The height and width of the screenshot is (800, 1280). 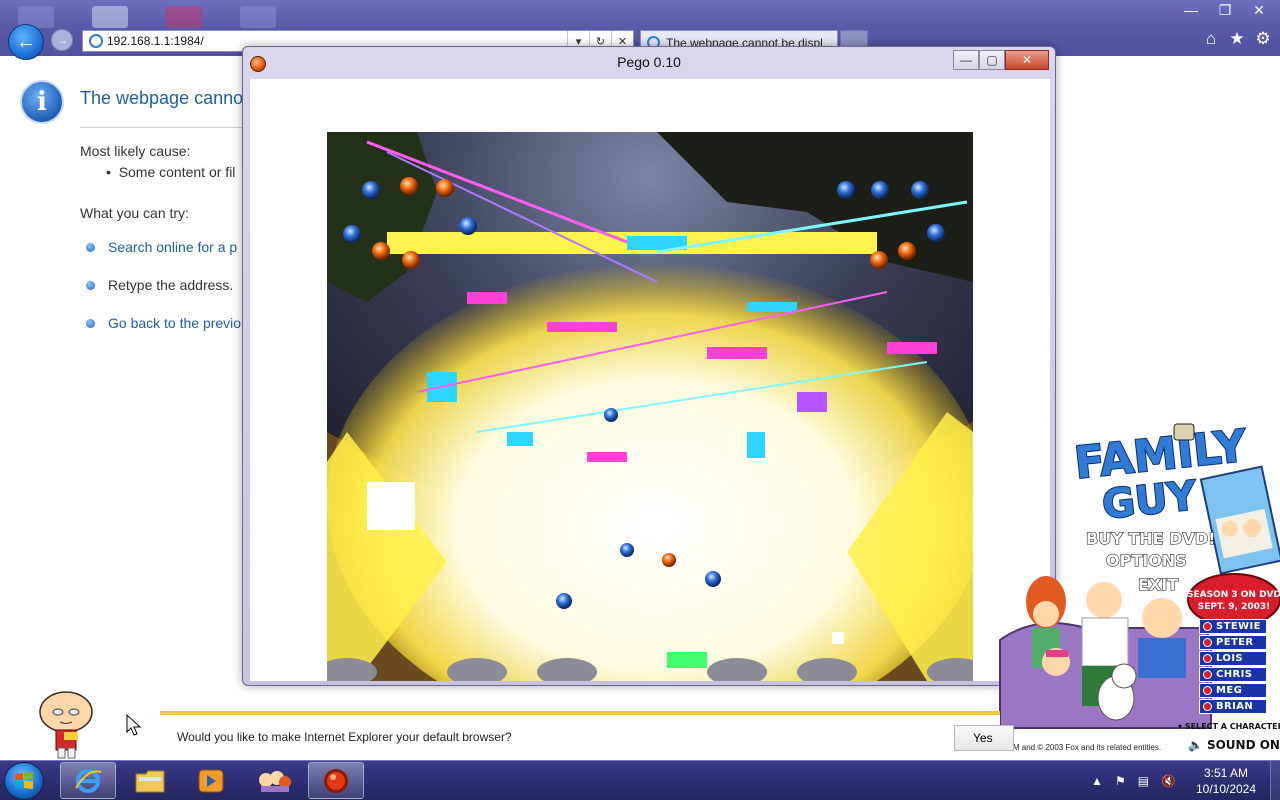 What do you see at coordinates (62, 40) in the screenshot?
I see `forward-button: →` at bounding box center [62, 40].